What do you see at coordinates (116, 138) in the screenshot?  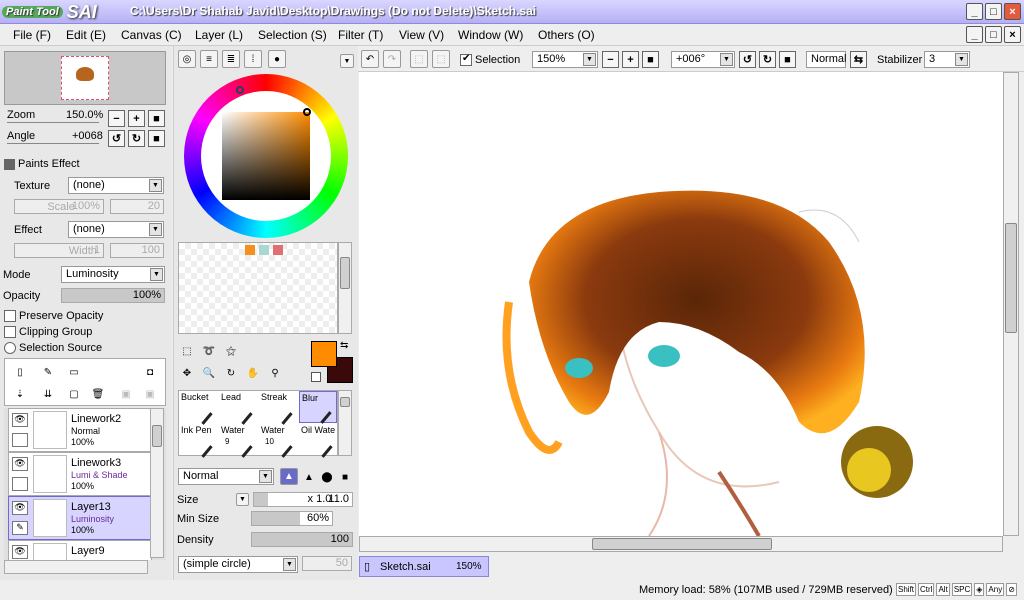 I see `rotate-left-button: ↺` at bounding box center [116, 138].